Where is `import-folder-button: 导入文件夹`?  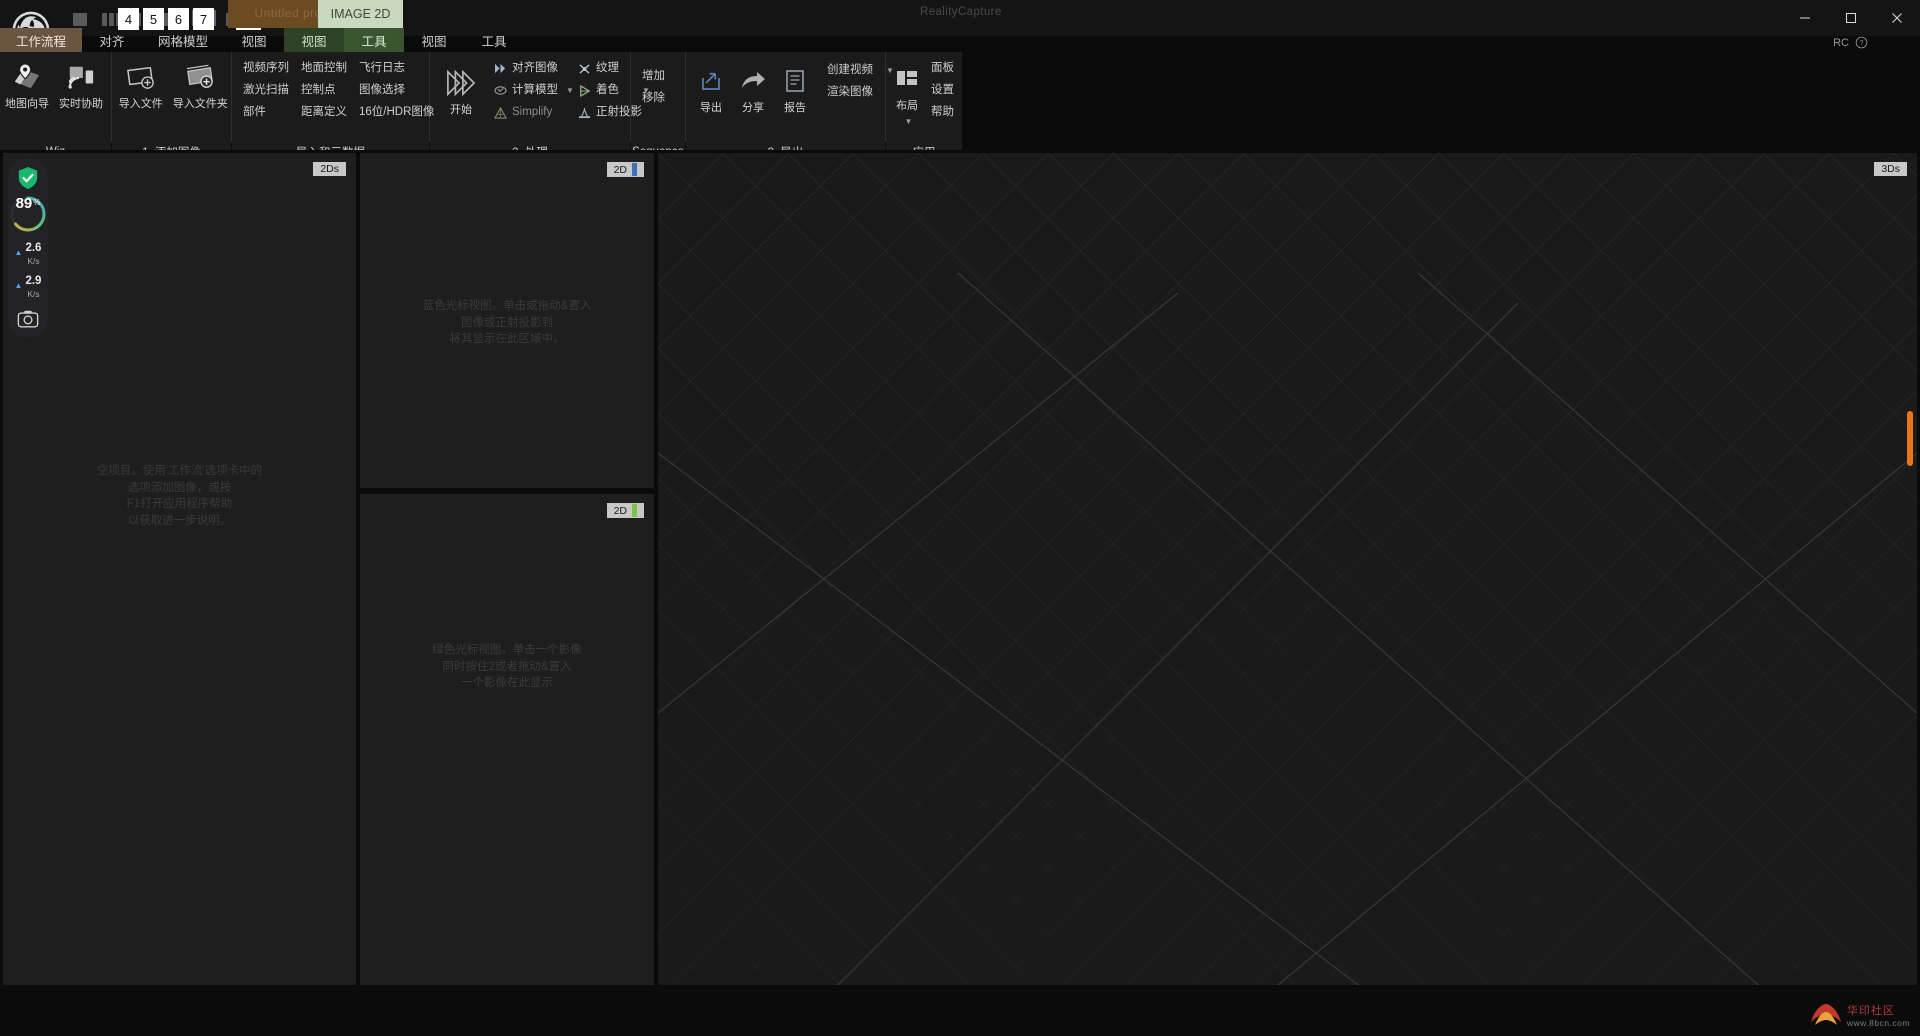 import-folder-button: 导入文件夹 is located at coordinates (200, 85).